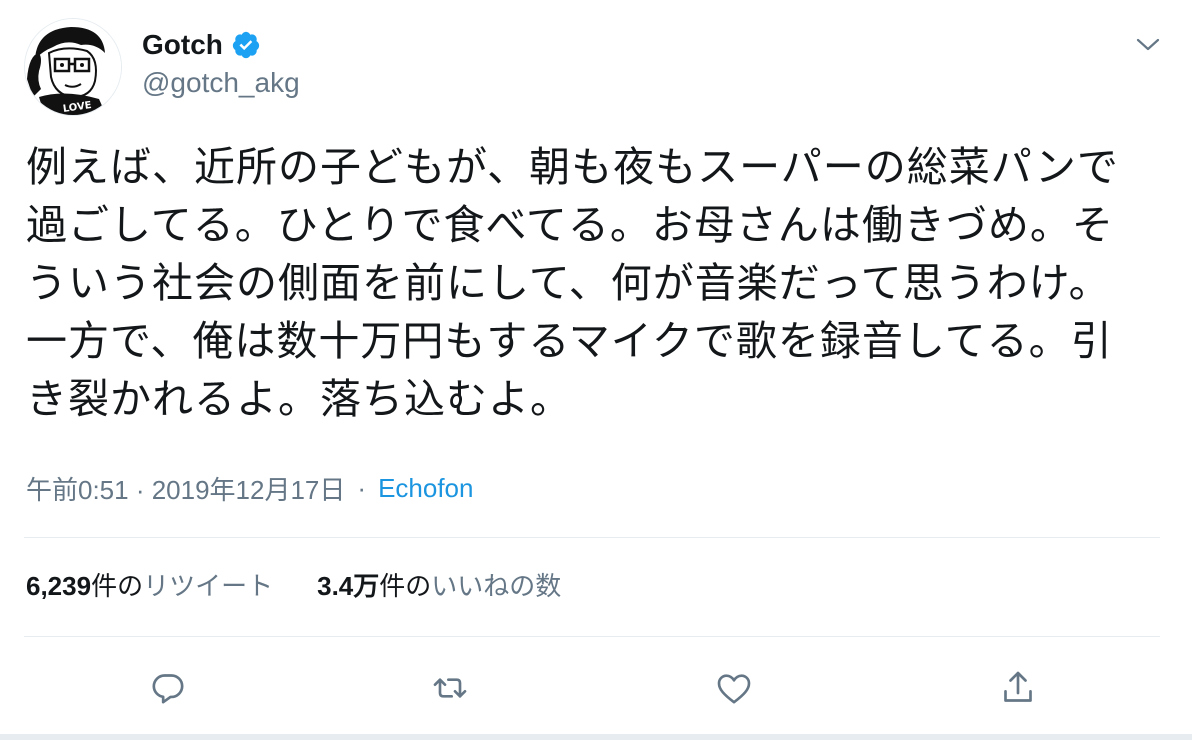 The image size is (1192, 740). Describe the element at coordinates (1018, 688) in the screenshot. I see `share-icon` at that location.